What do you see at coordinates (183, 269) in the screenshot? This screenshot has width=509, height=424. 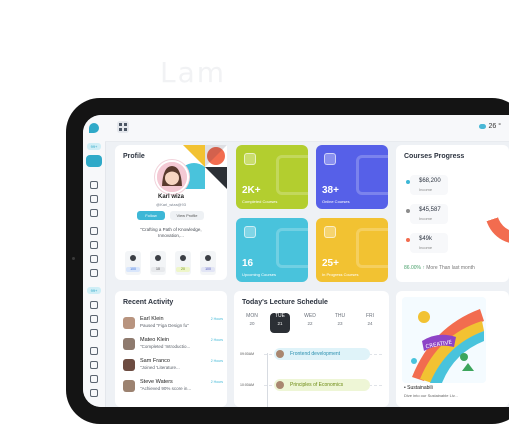 I see `stat-value: 20` at bounding box center [183, 269].